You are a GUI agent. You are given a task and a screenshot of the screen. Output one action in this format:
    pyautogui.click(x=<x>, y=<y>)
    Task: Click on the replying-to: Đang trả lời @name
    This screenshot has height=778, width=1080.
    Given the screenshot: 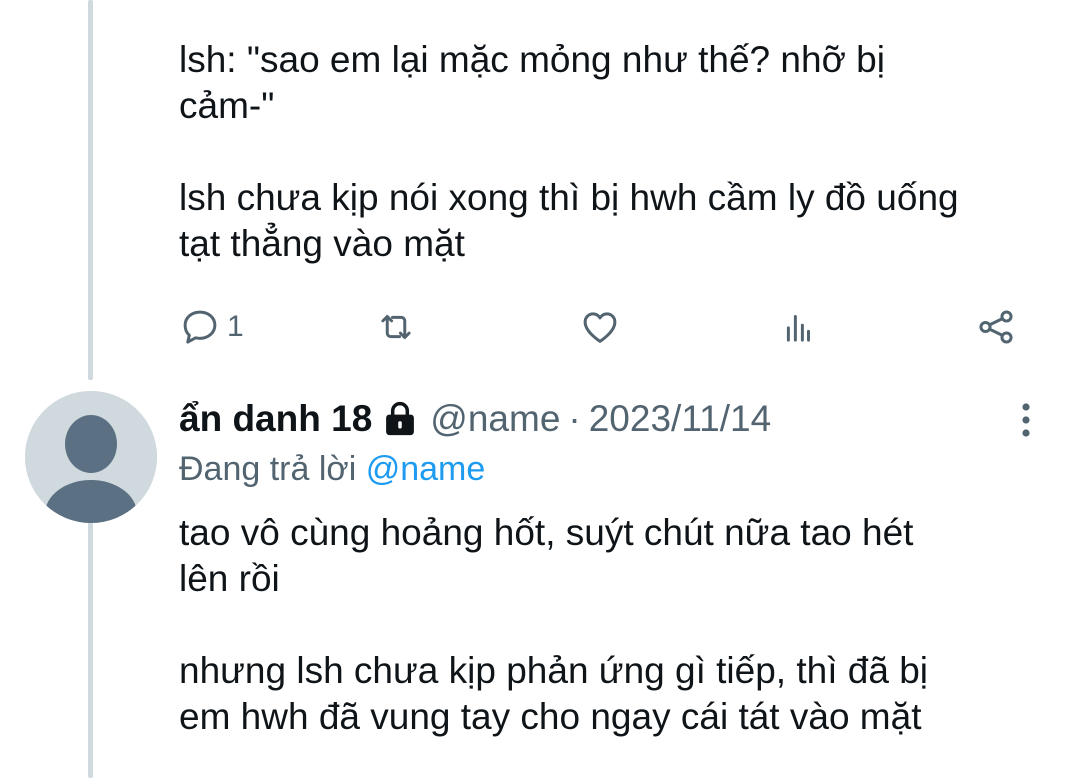 What is the action you would take?
    pyautogui.click(x=332, y=469)
    